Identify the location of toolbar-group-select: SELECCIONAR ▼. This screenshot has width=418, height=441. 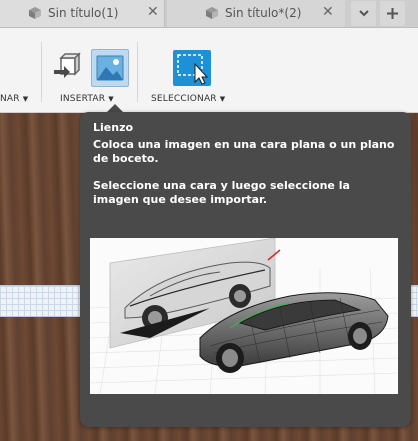
(188, 99).